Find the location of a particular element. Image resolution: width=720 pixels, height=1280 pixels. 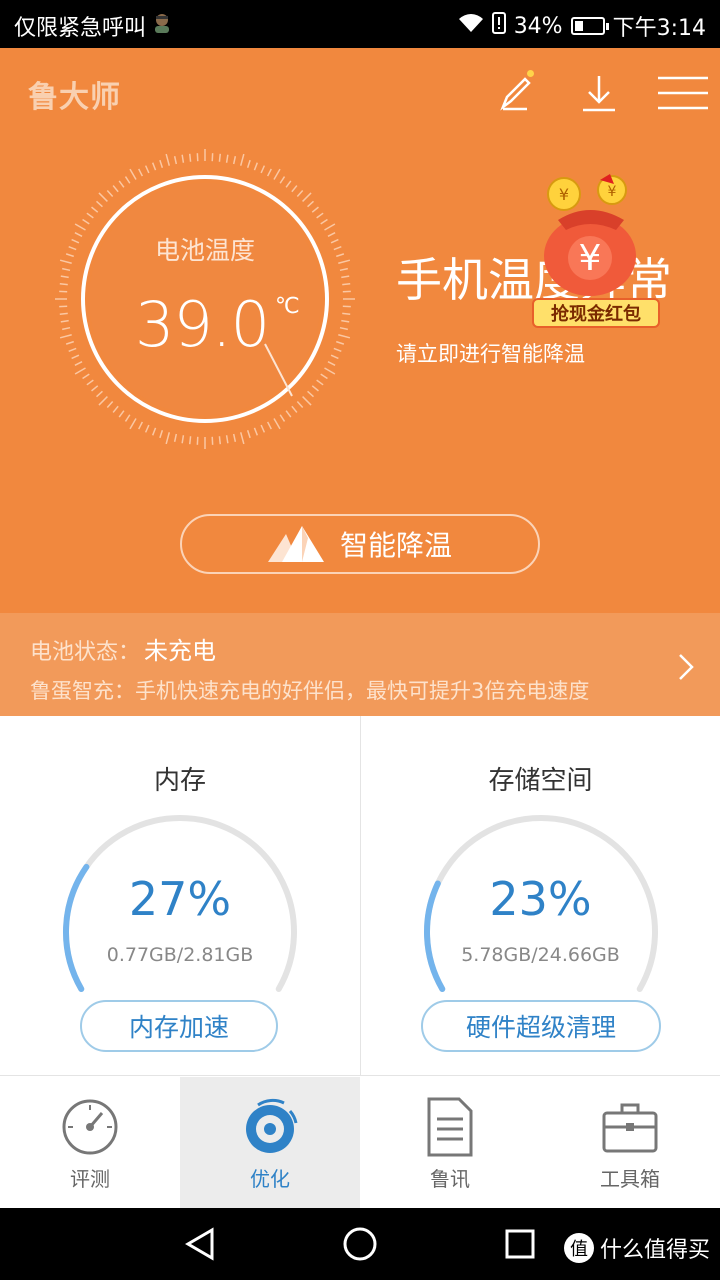

tab-toolbox: 工具箱 is located at coordinates (630, 1142).